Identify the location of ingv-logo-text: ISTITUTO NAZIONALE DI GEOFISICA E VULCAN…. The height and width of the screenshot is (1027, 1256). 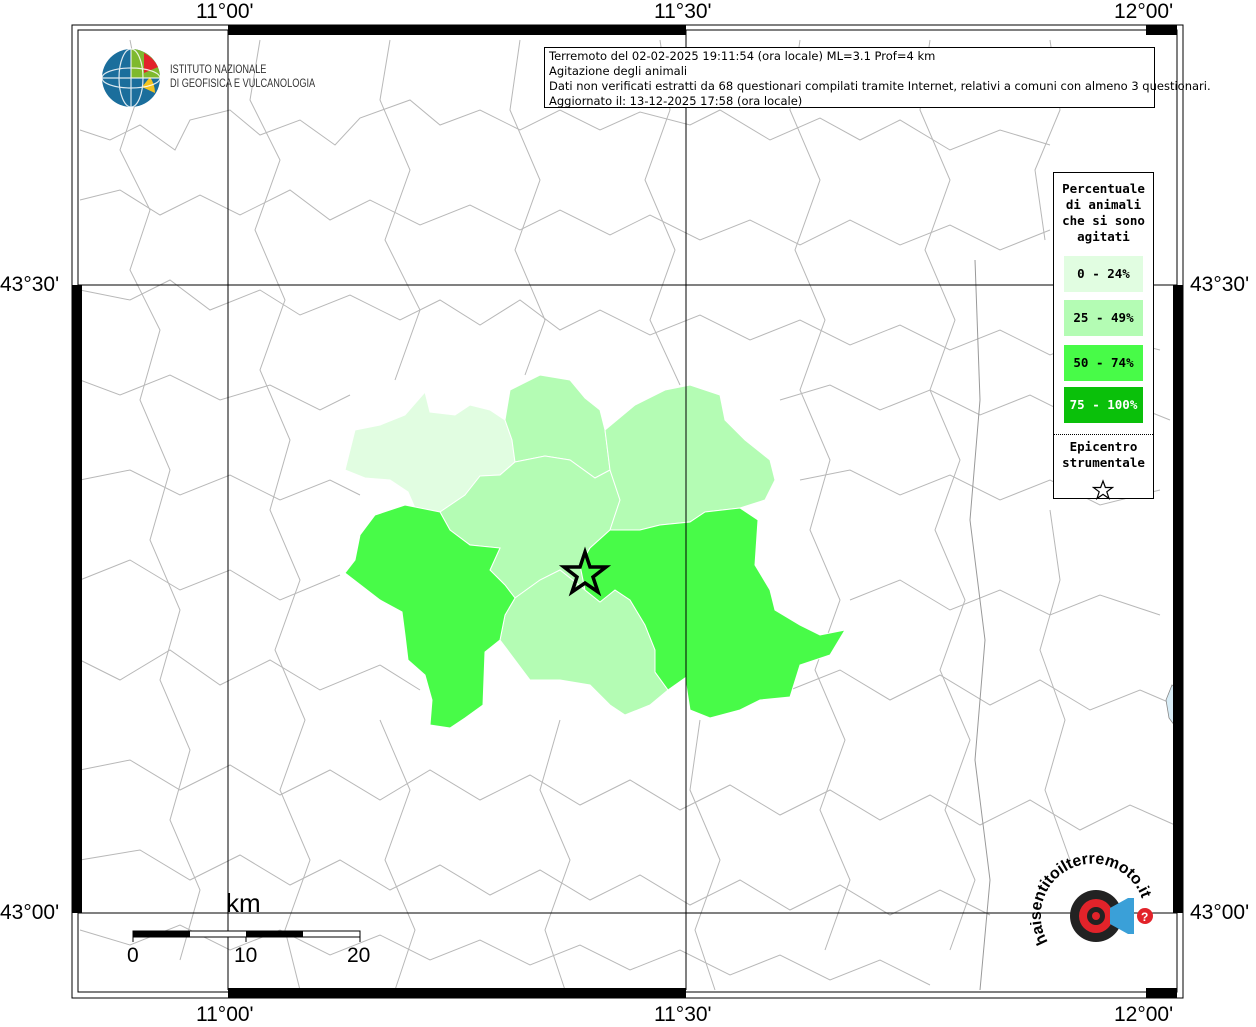
(242, 77).